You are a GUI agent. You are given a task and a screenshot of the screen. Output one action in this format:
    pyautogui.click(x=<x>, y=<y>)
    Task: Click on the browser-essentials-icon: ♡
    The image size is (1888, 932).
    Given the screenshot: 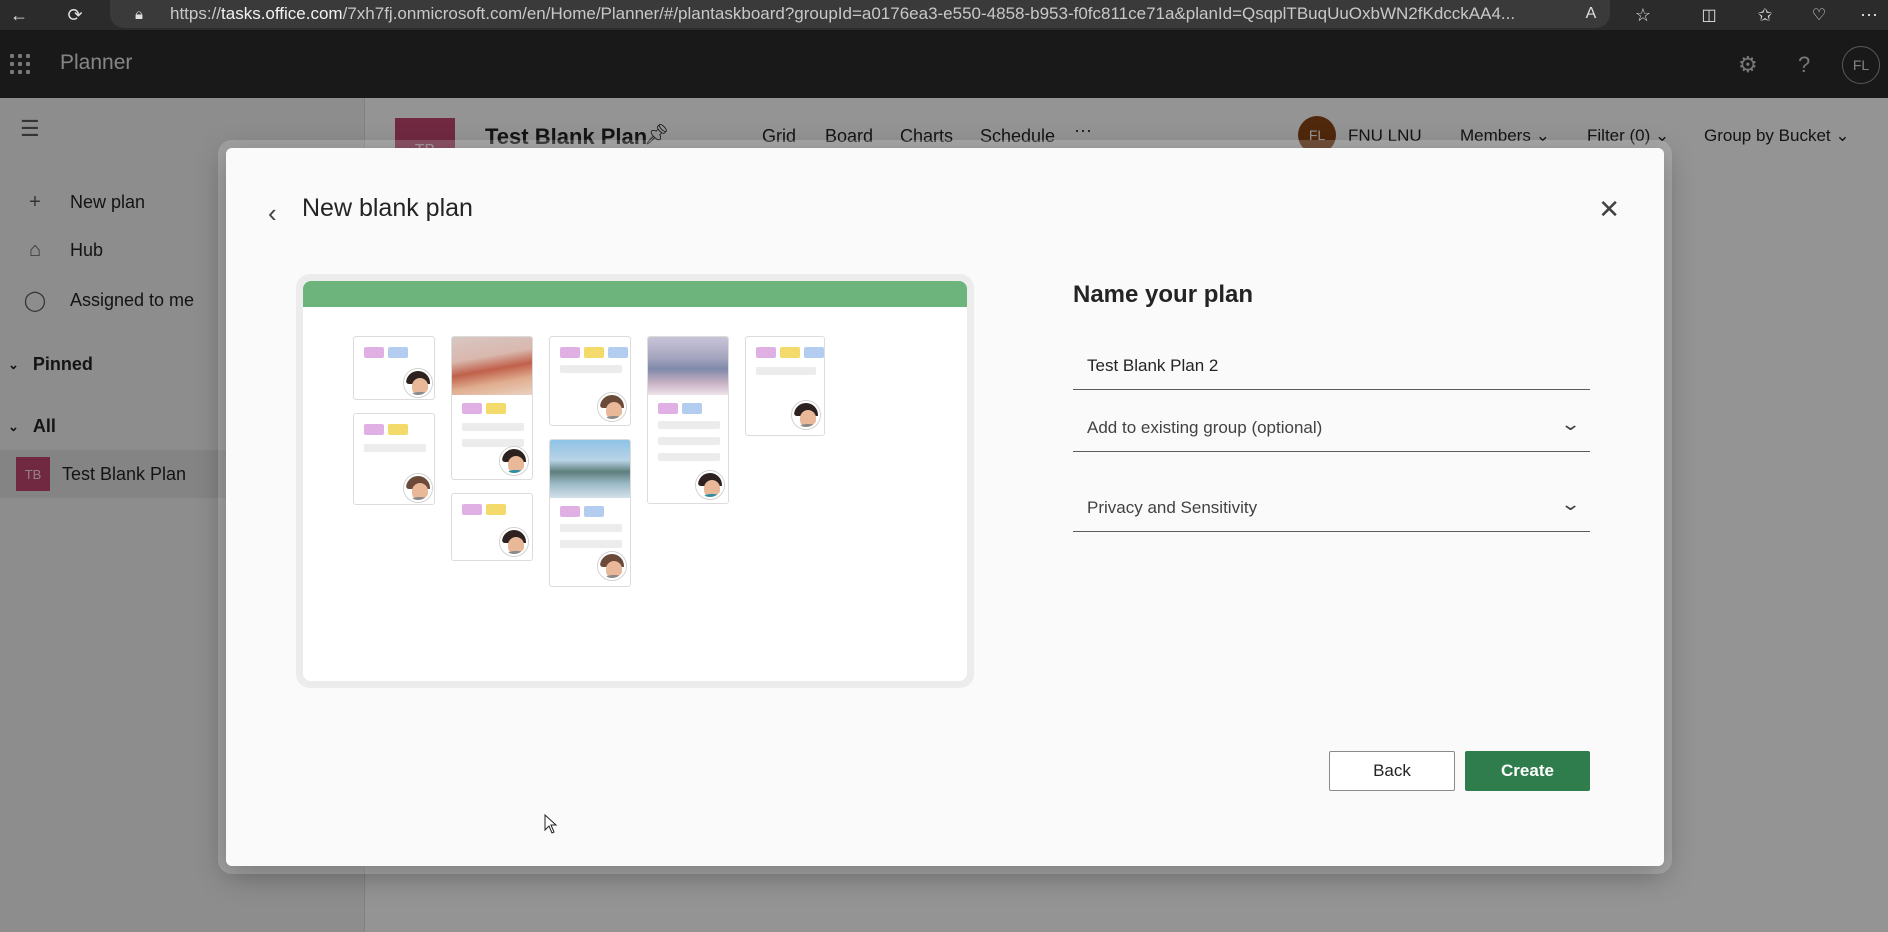 What is the action you would take?
    pyautogui.click(x=1819, y=15)
    